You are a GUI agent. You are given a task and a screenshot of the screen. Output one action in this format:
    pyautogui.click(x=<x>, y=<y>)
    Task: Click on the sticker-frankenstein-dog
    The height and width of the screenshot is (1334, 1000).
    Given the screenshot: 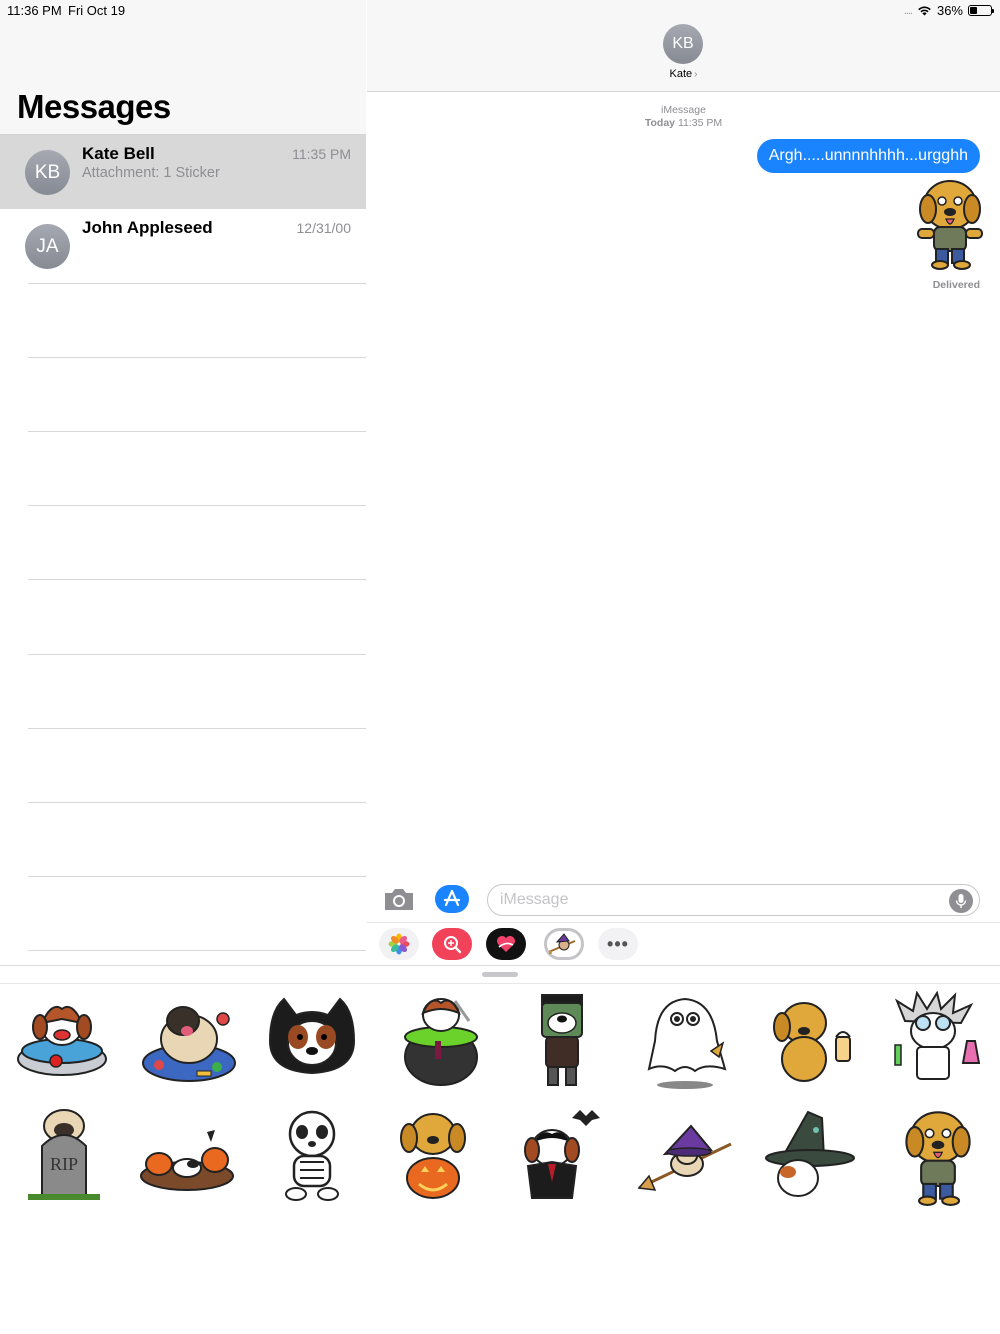 What is the action you would take?
    pyautogui.click(x=562, y=1041)
    